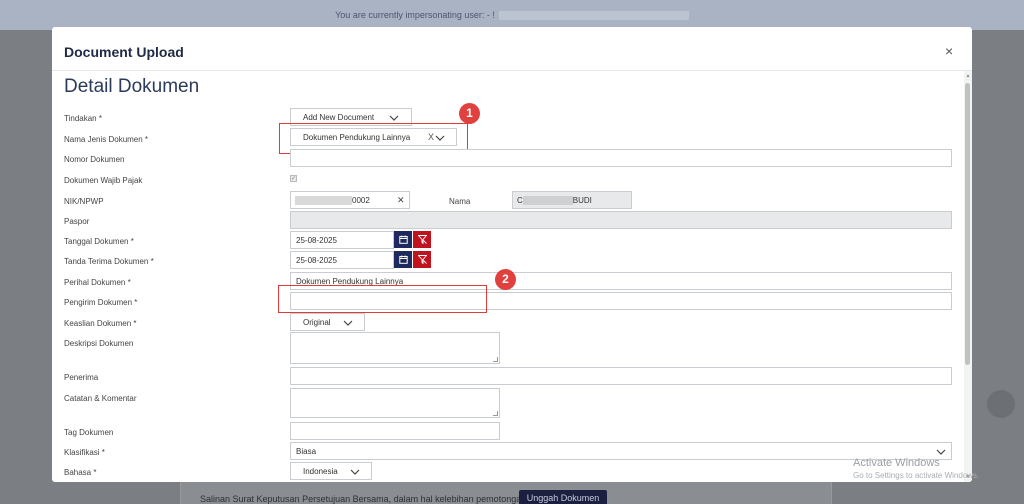  Describe the element at coordinates (896, 463) in the screenshot. I see `activate-windows-title: Activate Windows` at that location.